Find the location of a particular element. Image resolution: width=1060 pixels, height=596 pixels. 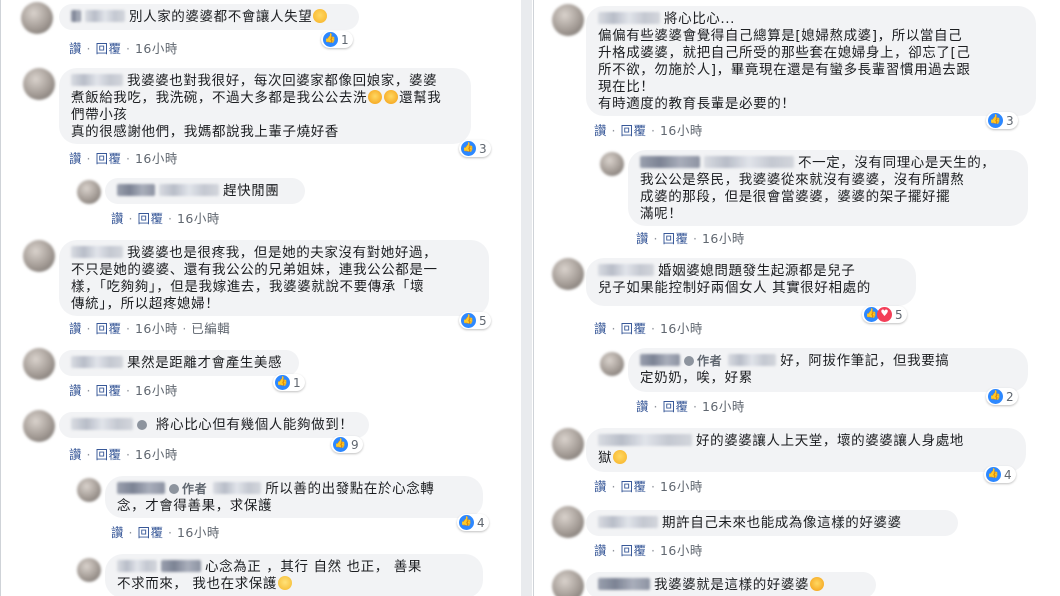

sad-face-icon is located at coordinates (620, 457).